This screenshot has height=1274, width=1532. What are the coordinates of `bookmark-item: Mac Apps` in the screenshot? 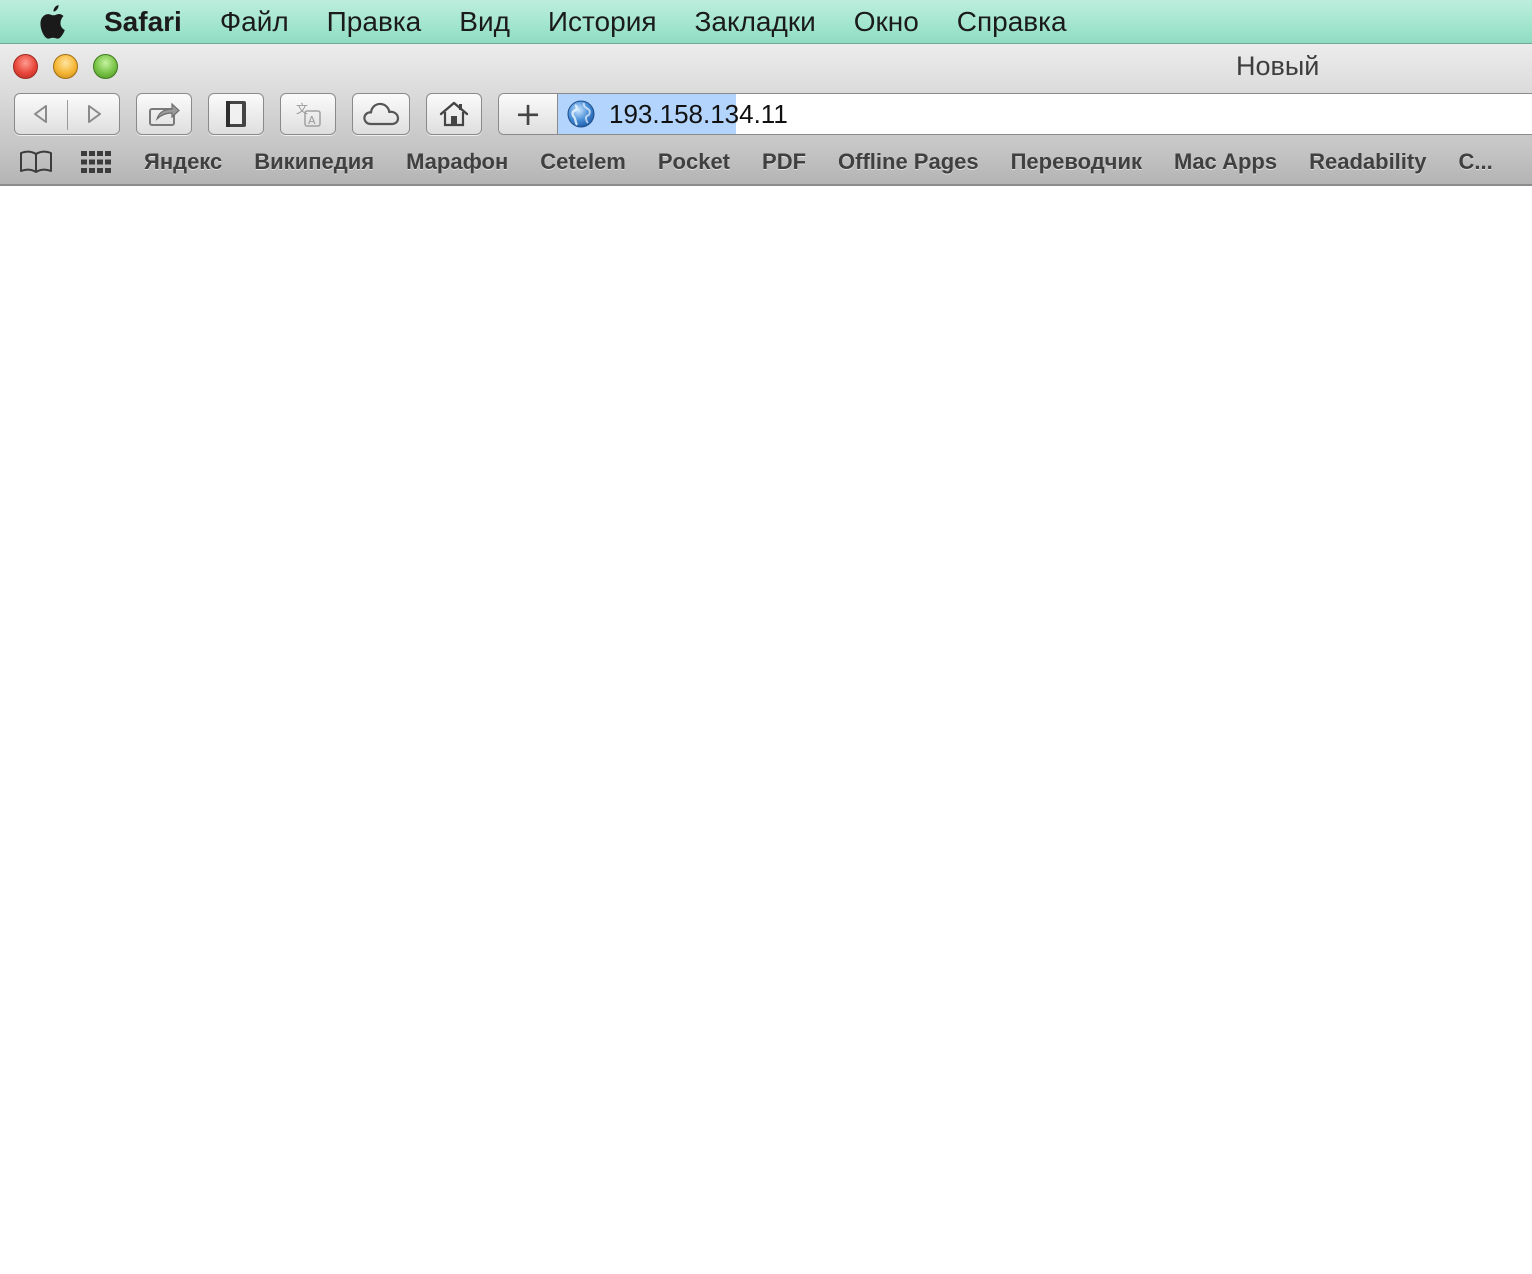 It's located at (1225, 162).